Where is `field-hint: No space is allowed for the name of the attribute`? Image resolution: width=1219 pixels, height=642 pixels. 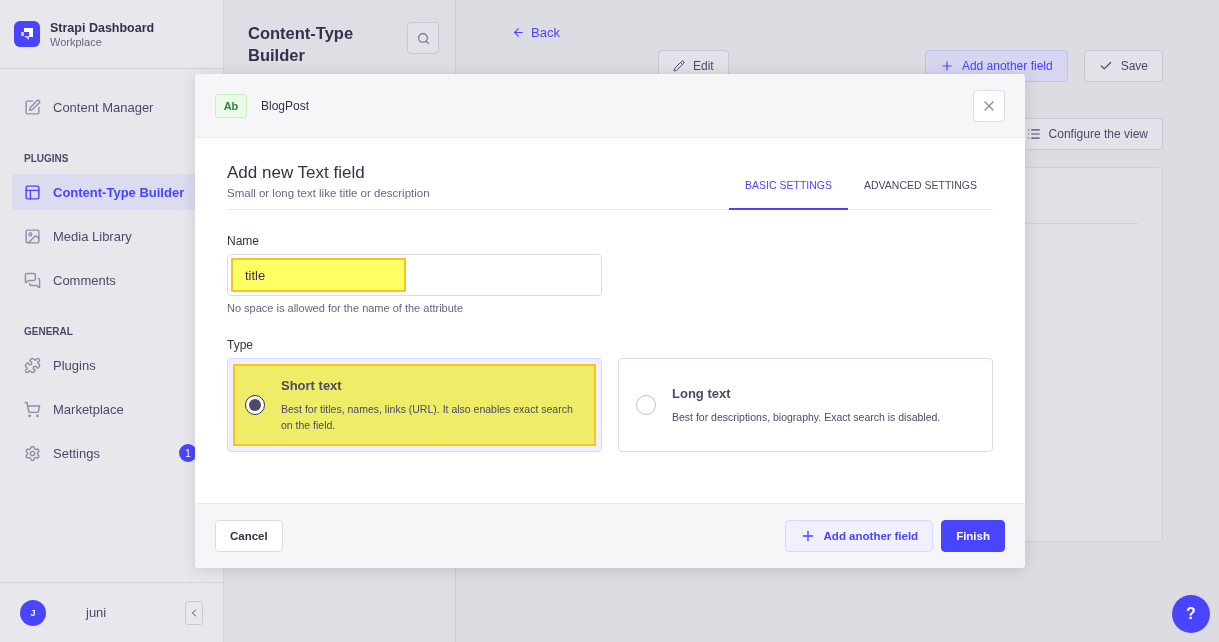 field-hint: No space is allowed for the name of the attribute is located at coordinates (346, 308).